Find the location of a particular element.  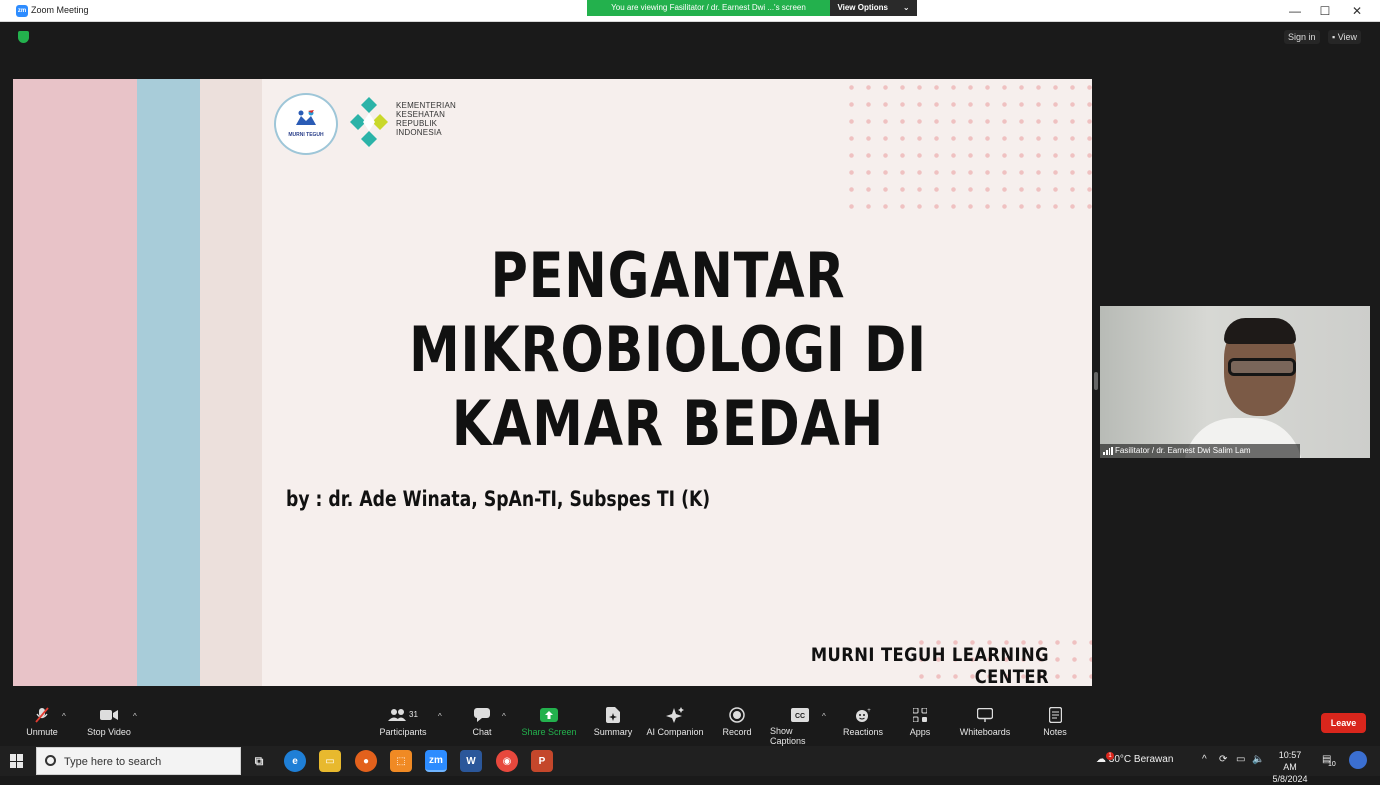

clock: 10:57 AM 5/8/2024 is located at coordinates (1290, 767).